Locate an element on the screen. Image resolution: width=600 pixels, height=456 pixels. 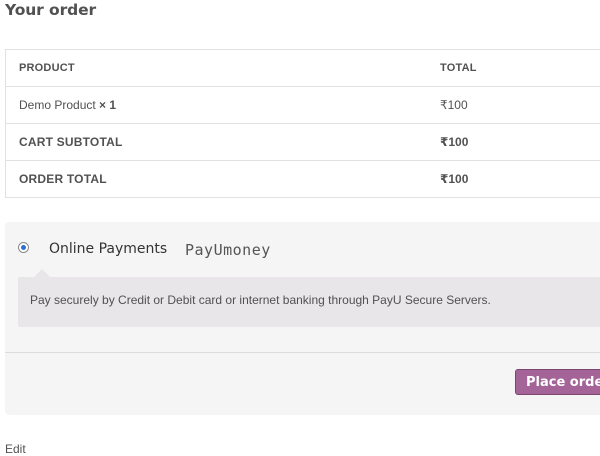
divider is located at coordinates (302, 352).